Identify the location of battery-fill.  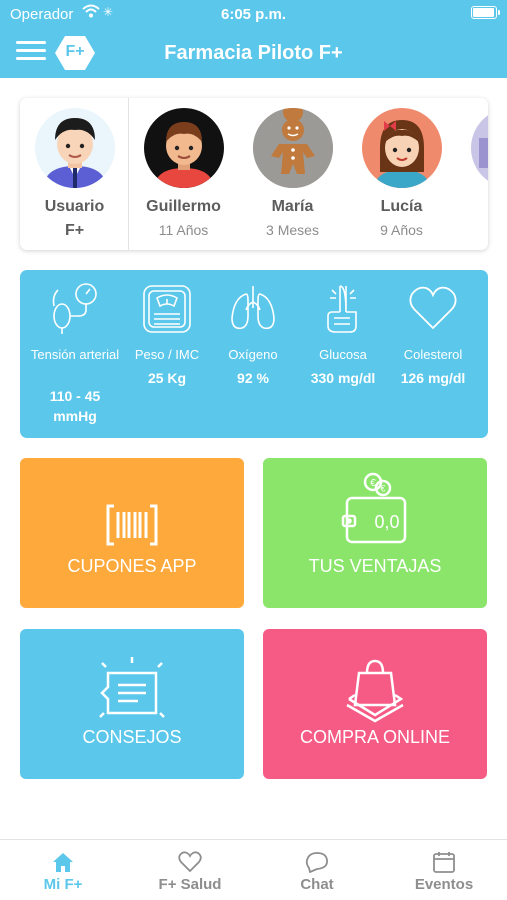
(483, 12).